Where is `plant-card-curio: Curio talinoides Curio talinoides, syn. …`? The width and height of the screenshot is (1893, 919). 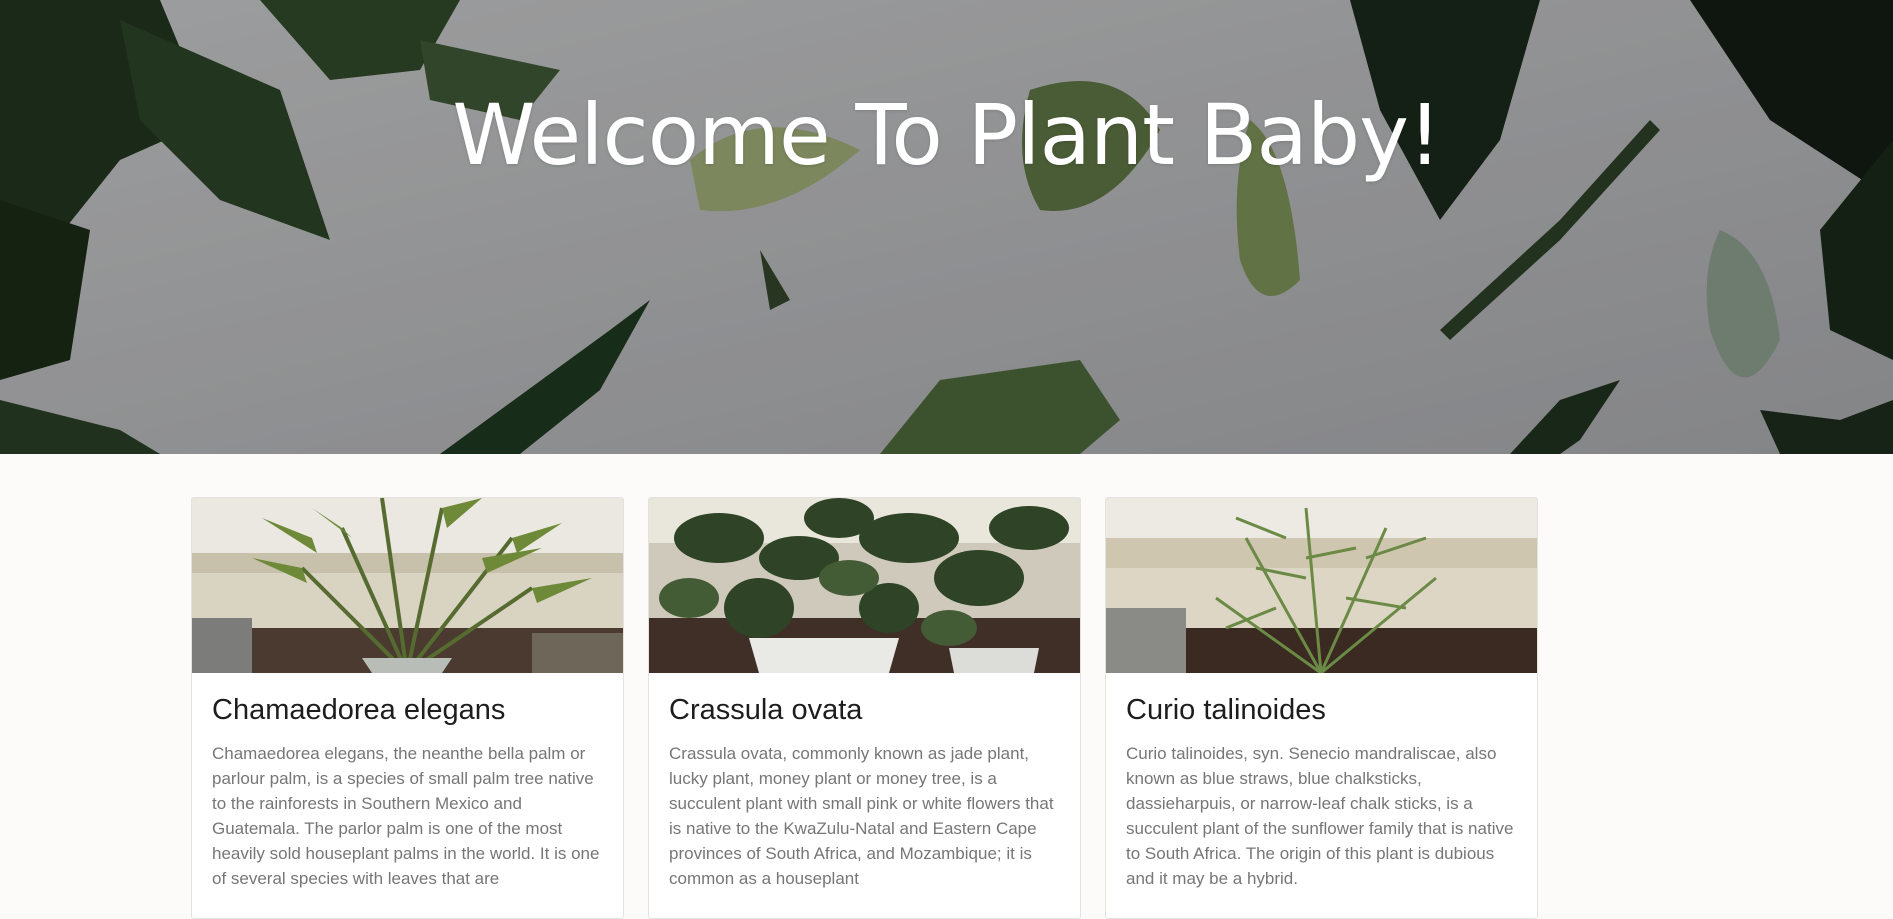 plant-card-curio: Curio talinoides Curio talinoides, syn. … is located at coordinates (1321, 708).